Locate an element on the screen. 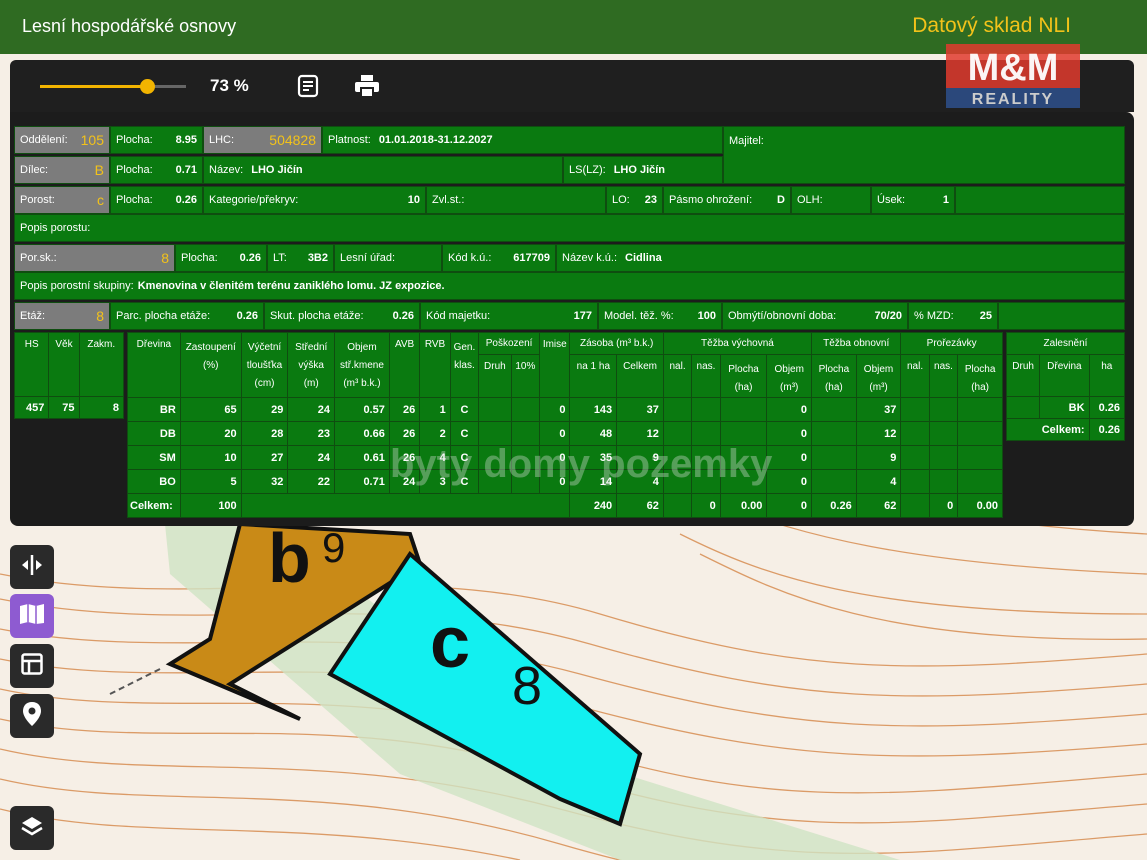 This screenshot has height=860, width=1147. nazev-ku-label: Název k.ú.: is located at coordinates (590, 258).